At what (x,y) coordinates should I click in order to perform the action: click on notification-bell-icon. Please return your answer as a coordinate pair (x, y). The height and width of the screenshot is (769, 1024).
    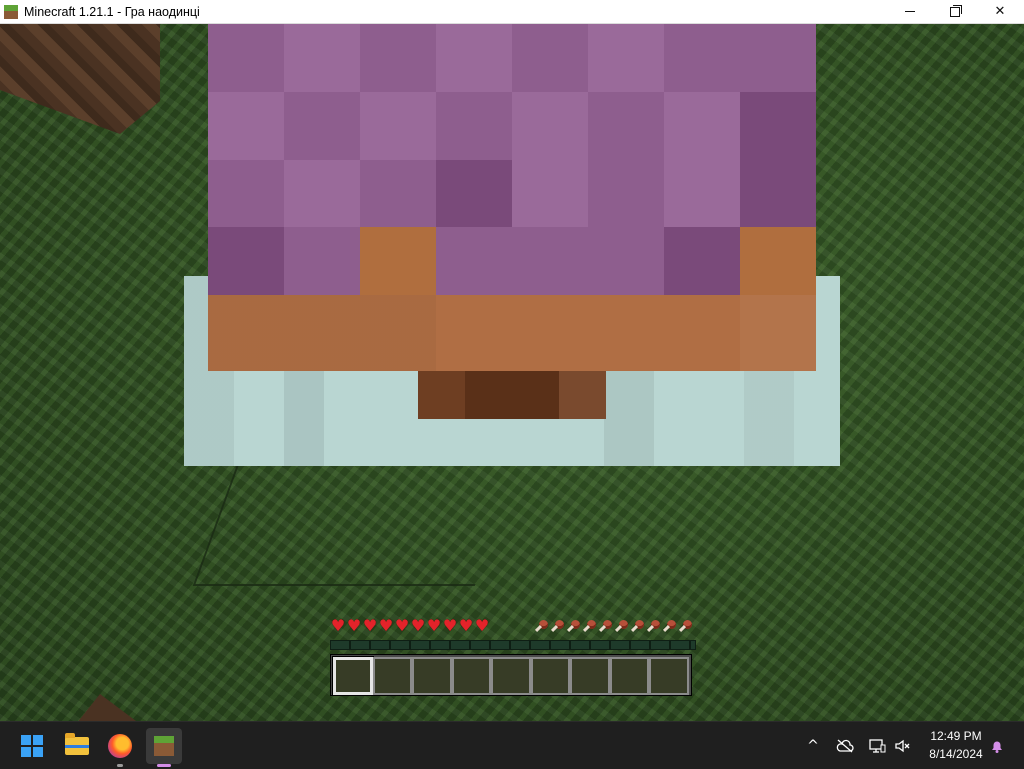
    Looking at the image, I should click on (997, 747).